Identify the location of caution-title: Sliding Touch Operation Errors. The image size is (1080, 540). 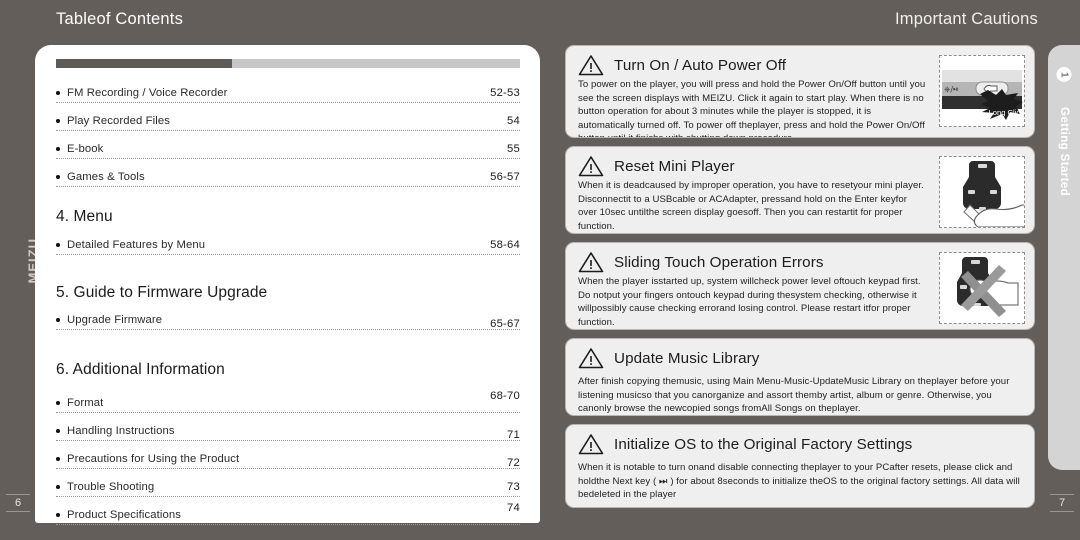
(719, 262).